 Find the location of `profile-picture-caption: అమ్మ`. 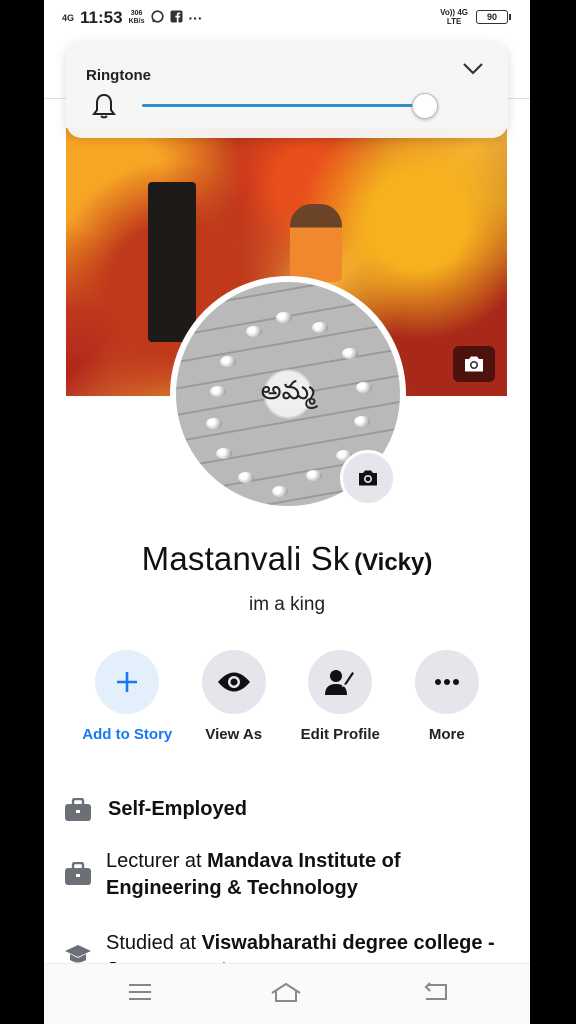

profile-picture-caption: అమ్మ is located at coordinates (288, 391).